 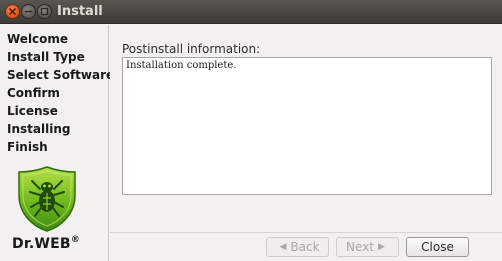 What do you see at coordinates (46, 243) in the screenshot?
I see `drweb-logo: Dr.WEB®` at bounding box center [46, 243].